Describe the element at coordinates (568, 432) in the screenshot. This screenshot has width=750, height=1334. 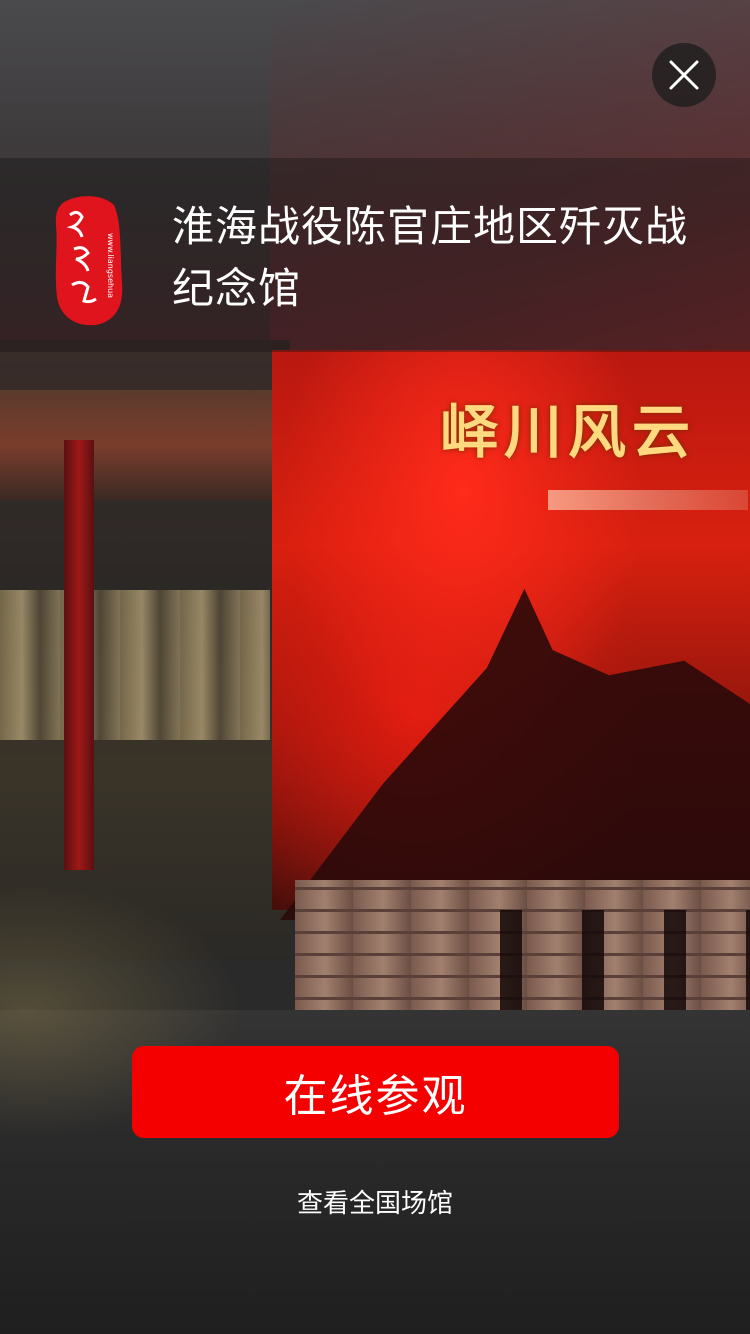
I see `mural-sign-text: 峄川风云` at that location.